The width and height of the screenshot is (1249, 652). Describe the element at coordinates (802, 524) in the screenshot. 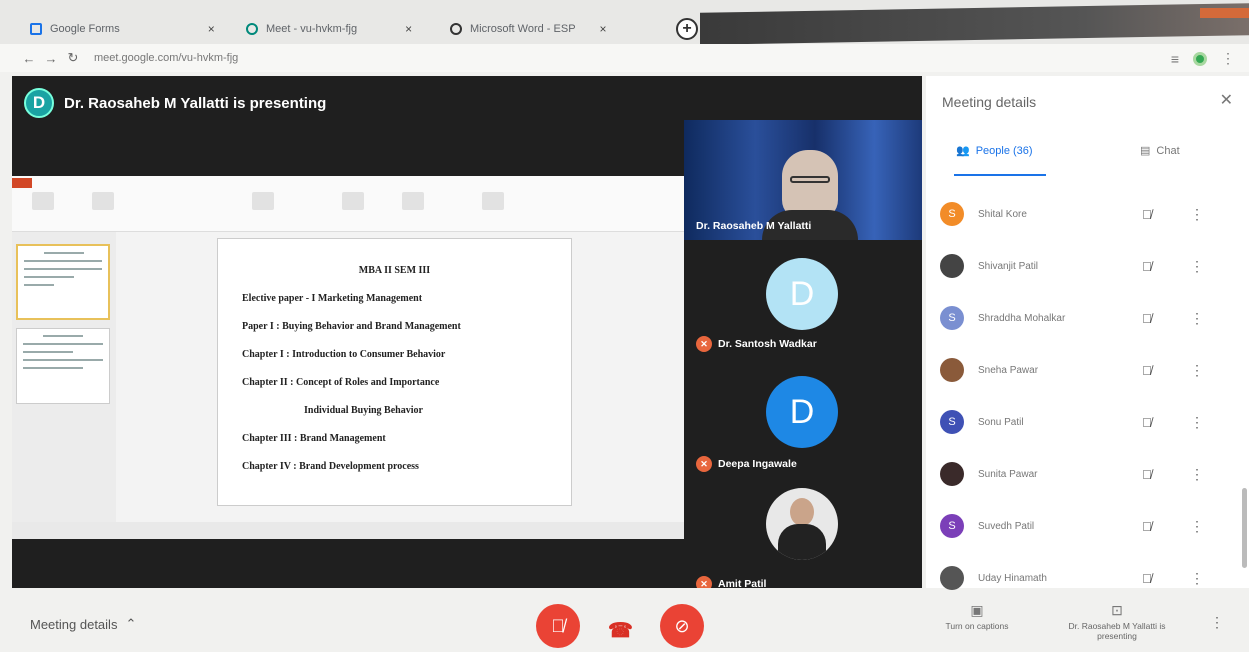

I see `participant-photo` at that location.